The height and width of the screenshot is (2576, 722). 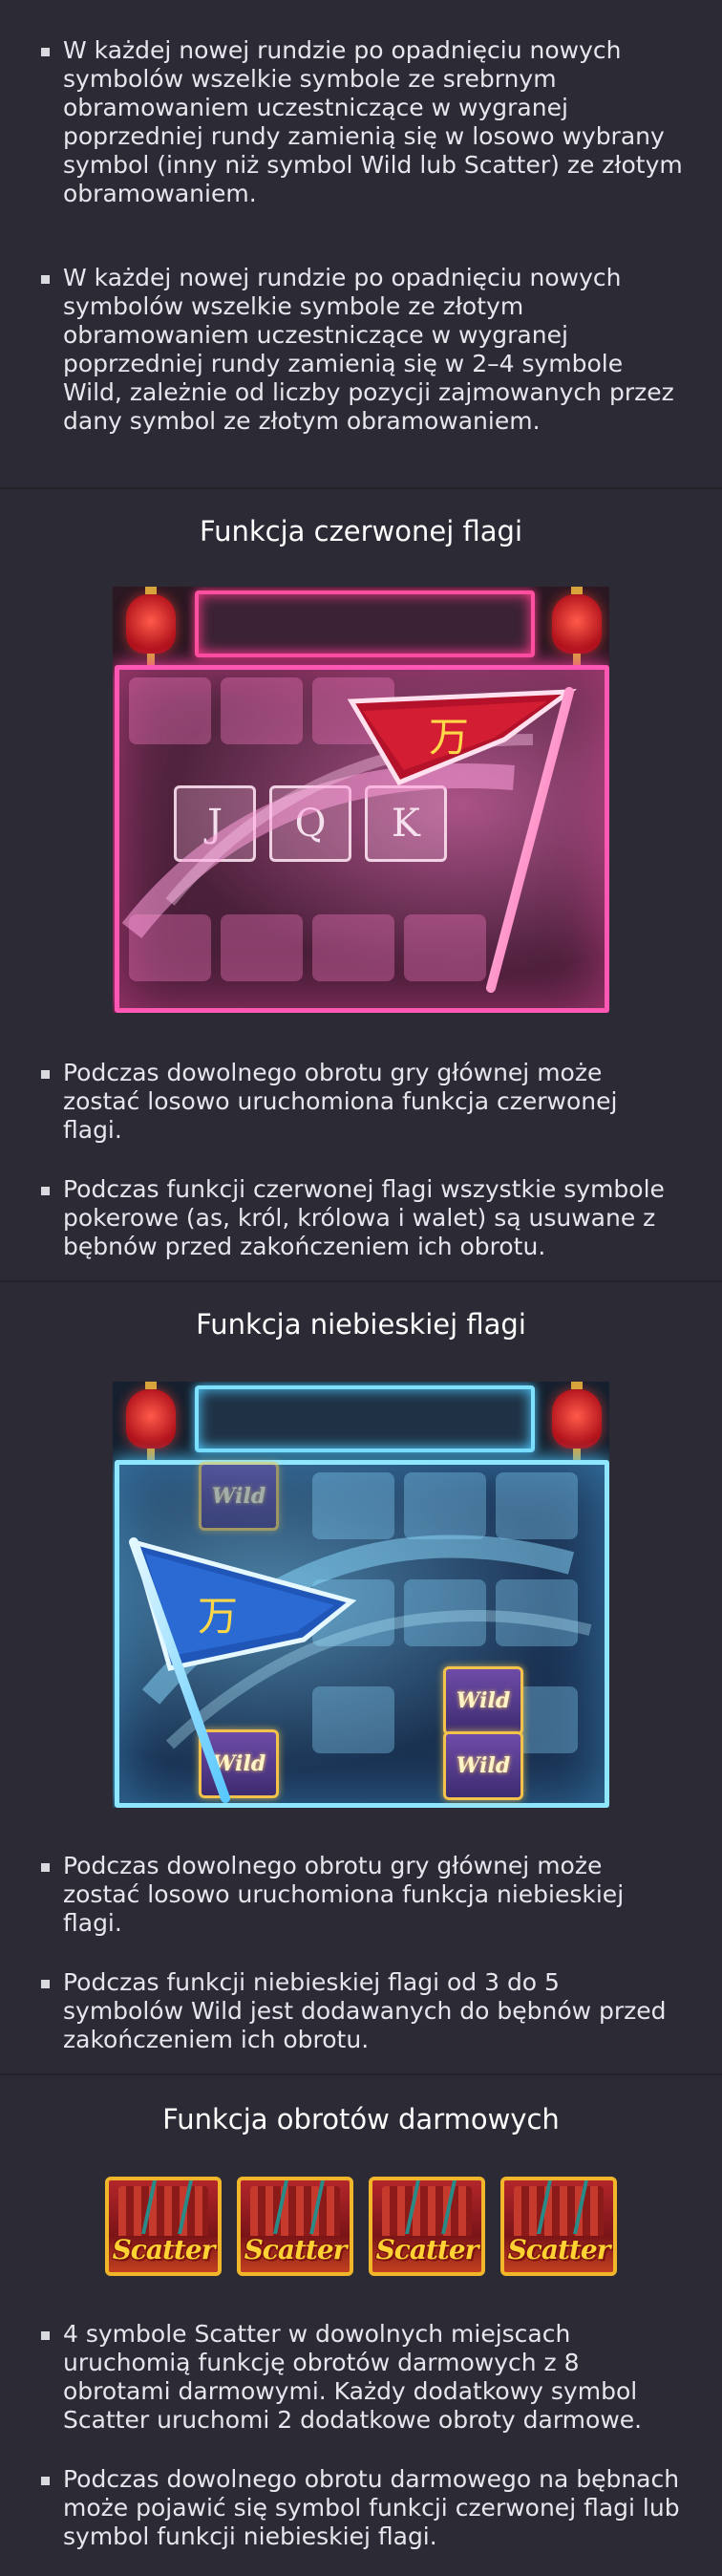 What do you see at coordinates (361, 2119) in the screenshot?
I see `free-spins-title: Funkcja obrotów darmowych` at bounding box center [361, 2119].